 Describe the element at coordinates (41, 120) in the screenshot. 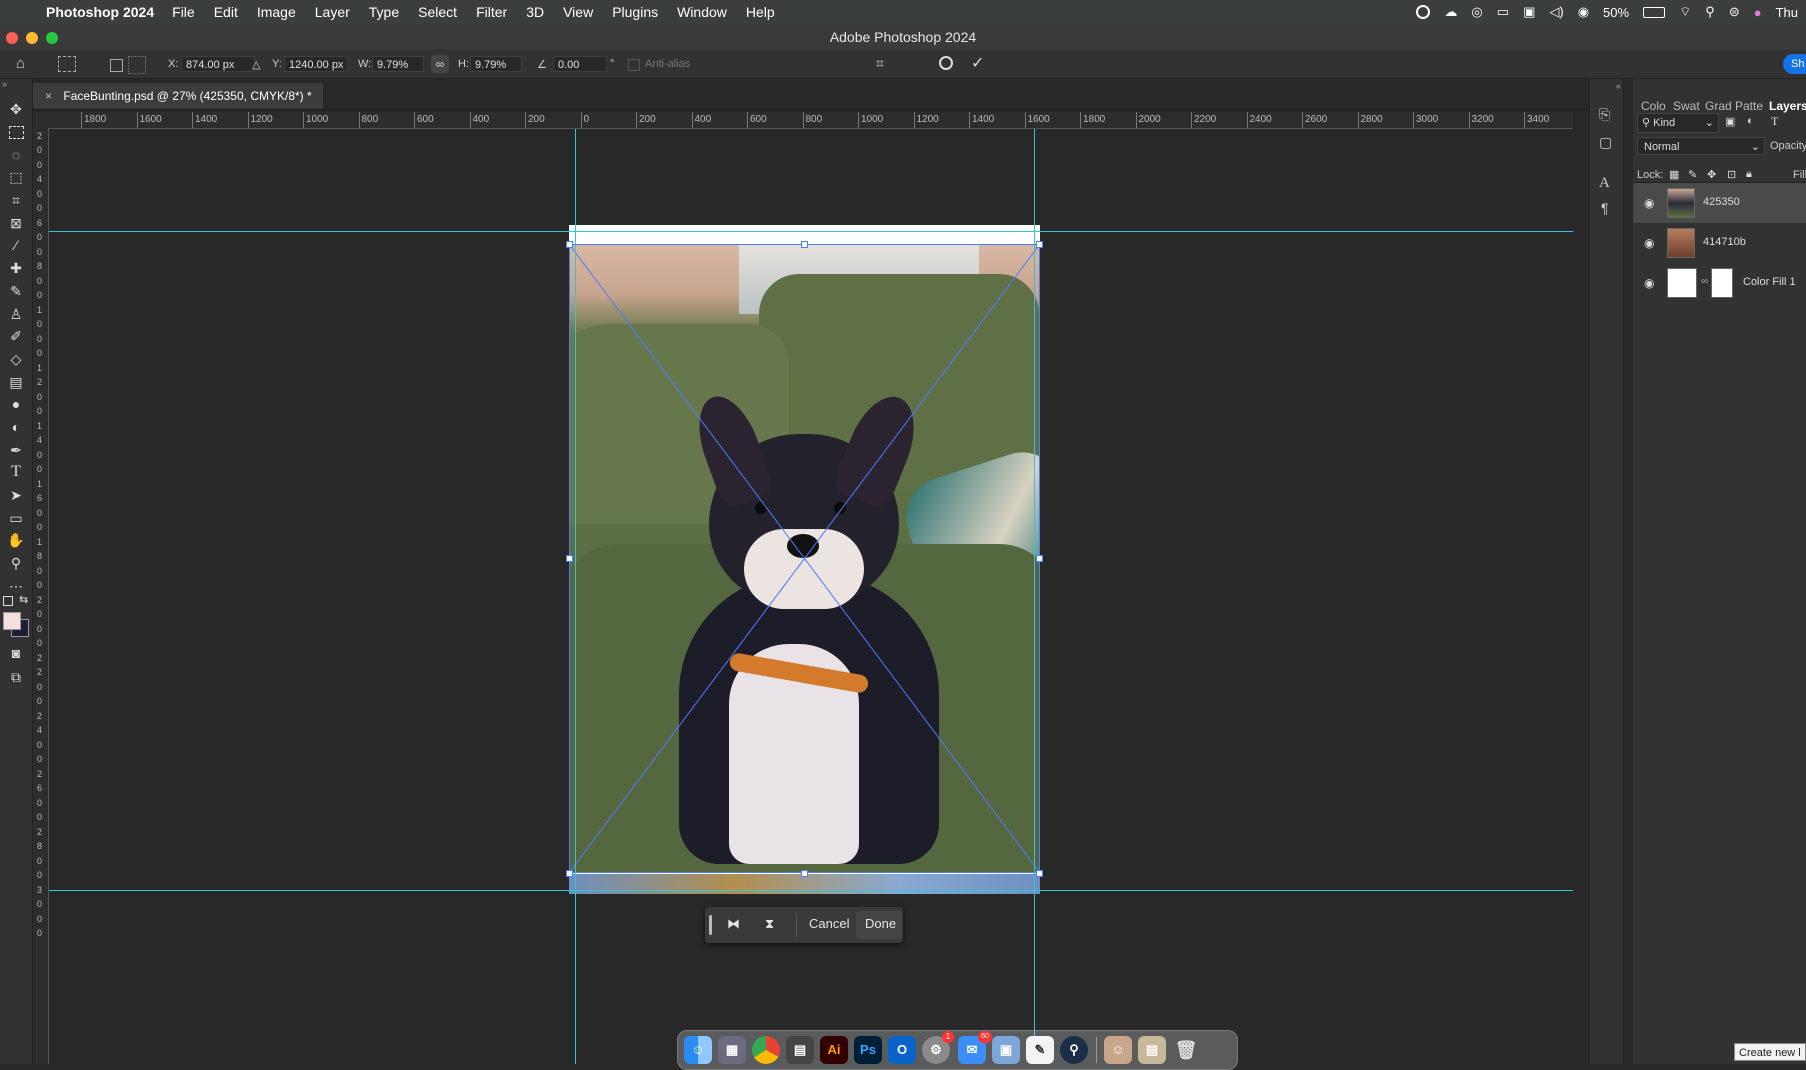

I see `ruler-corner` at that location.